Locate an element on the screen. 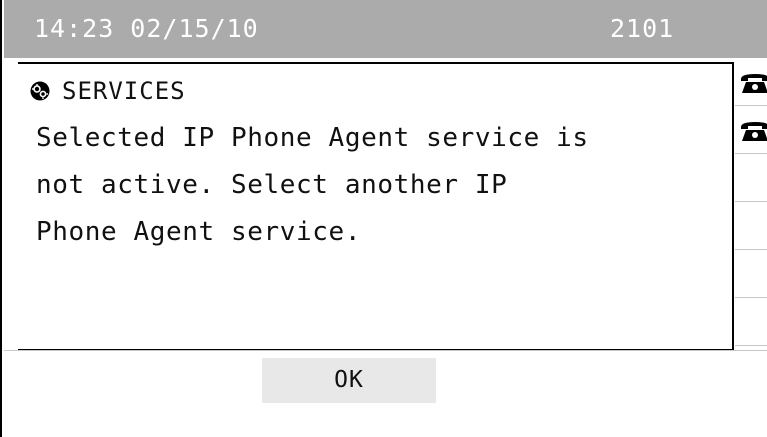 This screenshot has height=437, width=767. status-datetime: 14:23 02/15/10 is located at coordinates (146, 28).